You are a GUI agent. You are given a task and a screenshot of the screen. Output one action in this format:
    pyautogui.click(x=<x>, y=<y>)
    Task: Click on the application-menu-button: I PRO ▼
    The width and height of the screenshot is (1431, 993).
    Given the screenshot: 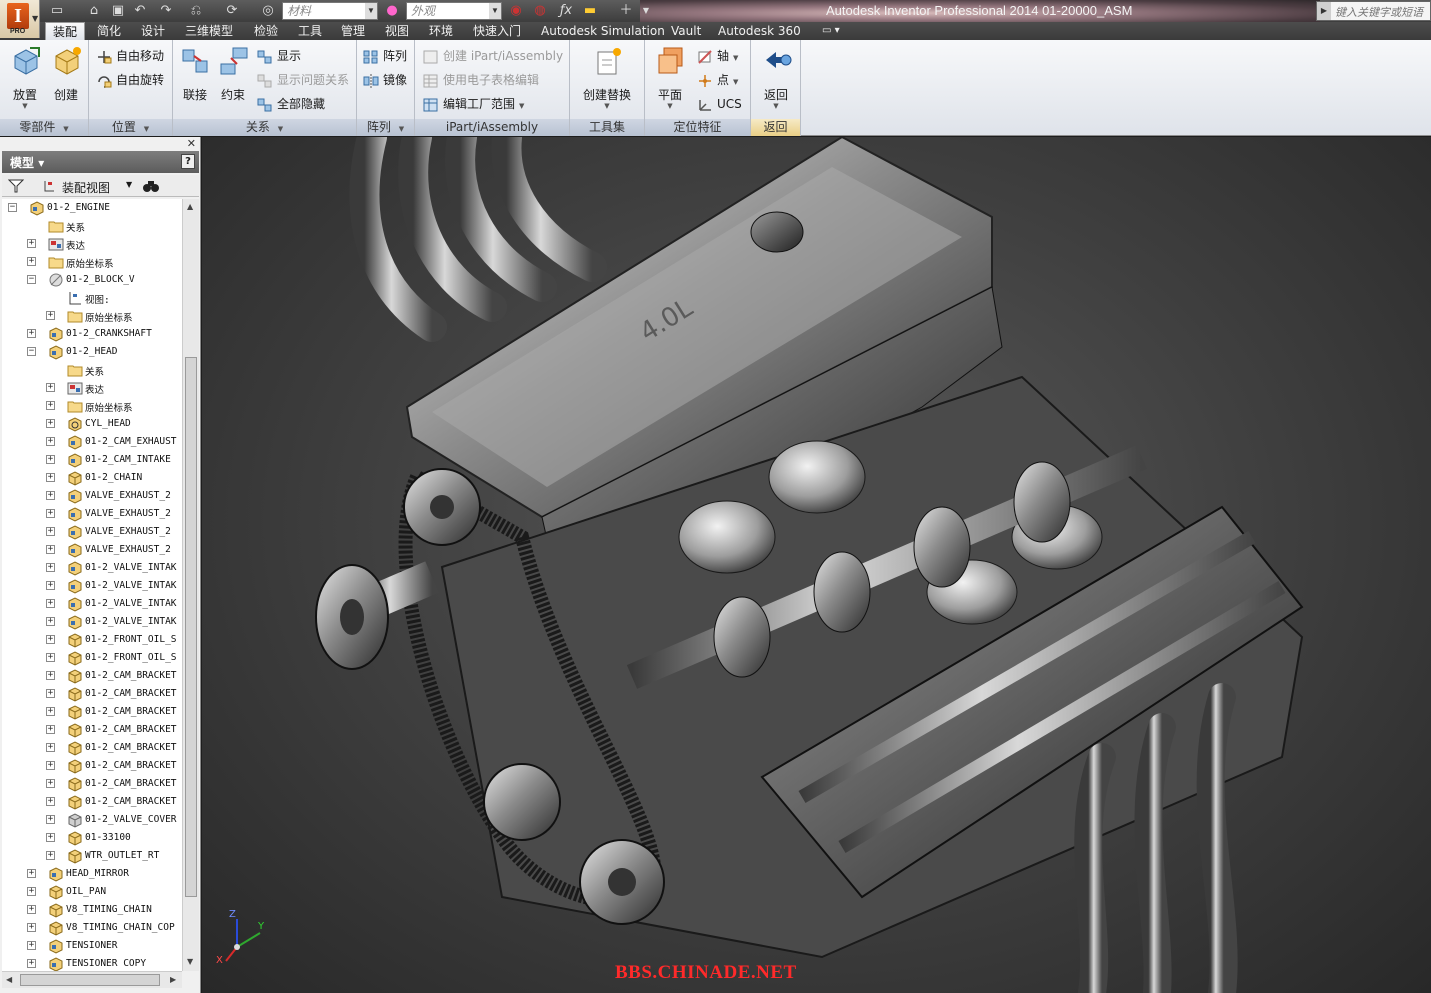 What is the action you would take?
    pyautogui.click(x=20, y=19)
    